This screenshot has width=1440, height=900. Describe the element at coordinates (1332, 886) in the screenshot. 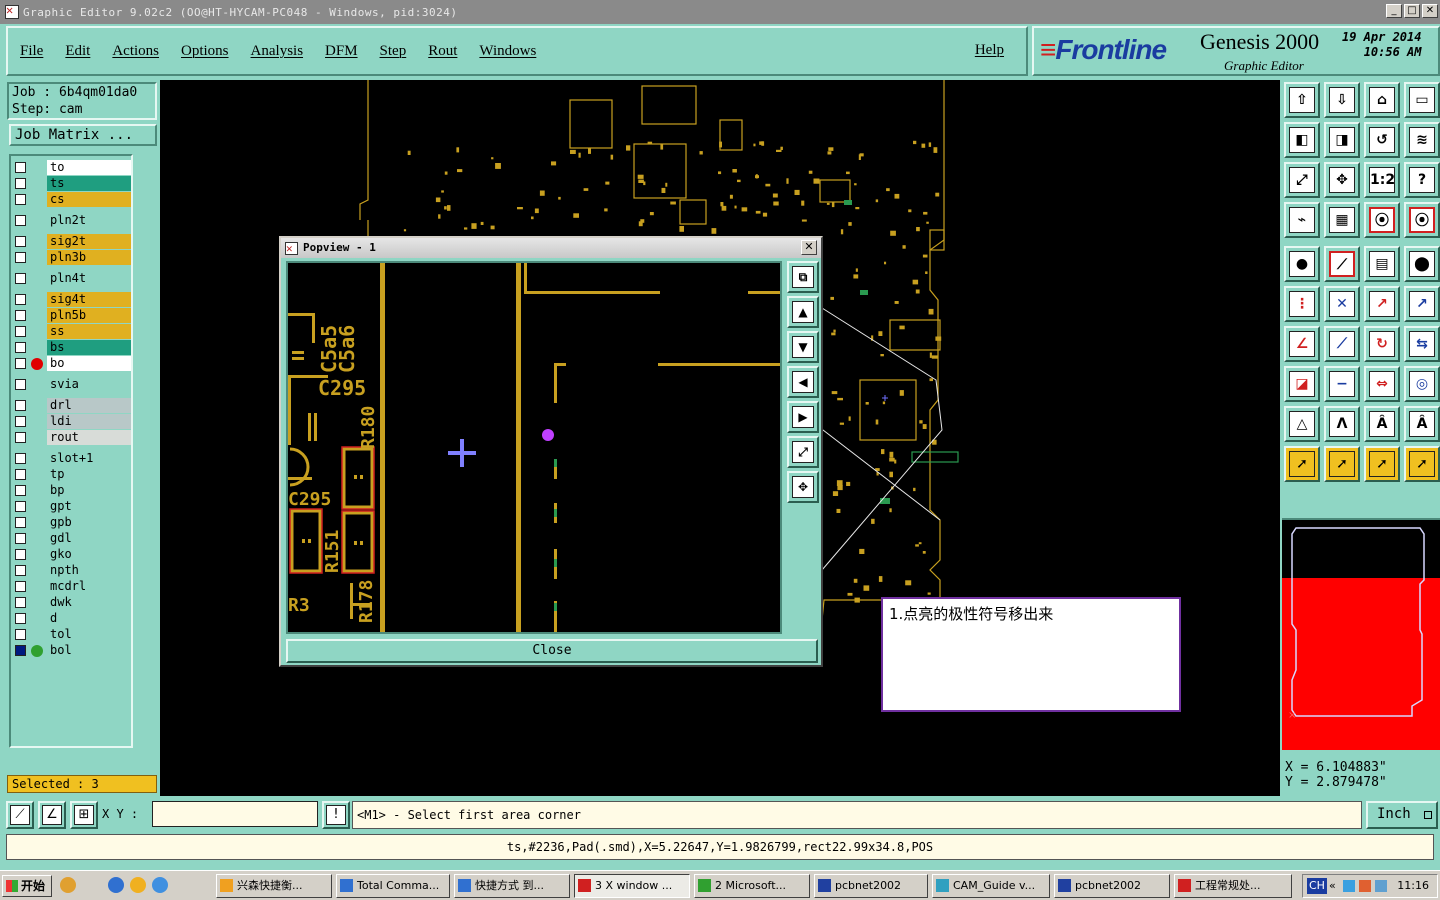

I see `tray-chevron-icon: «` at that location.